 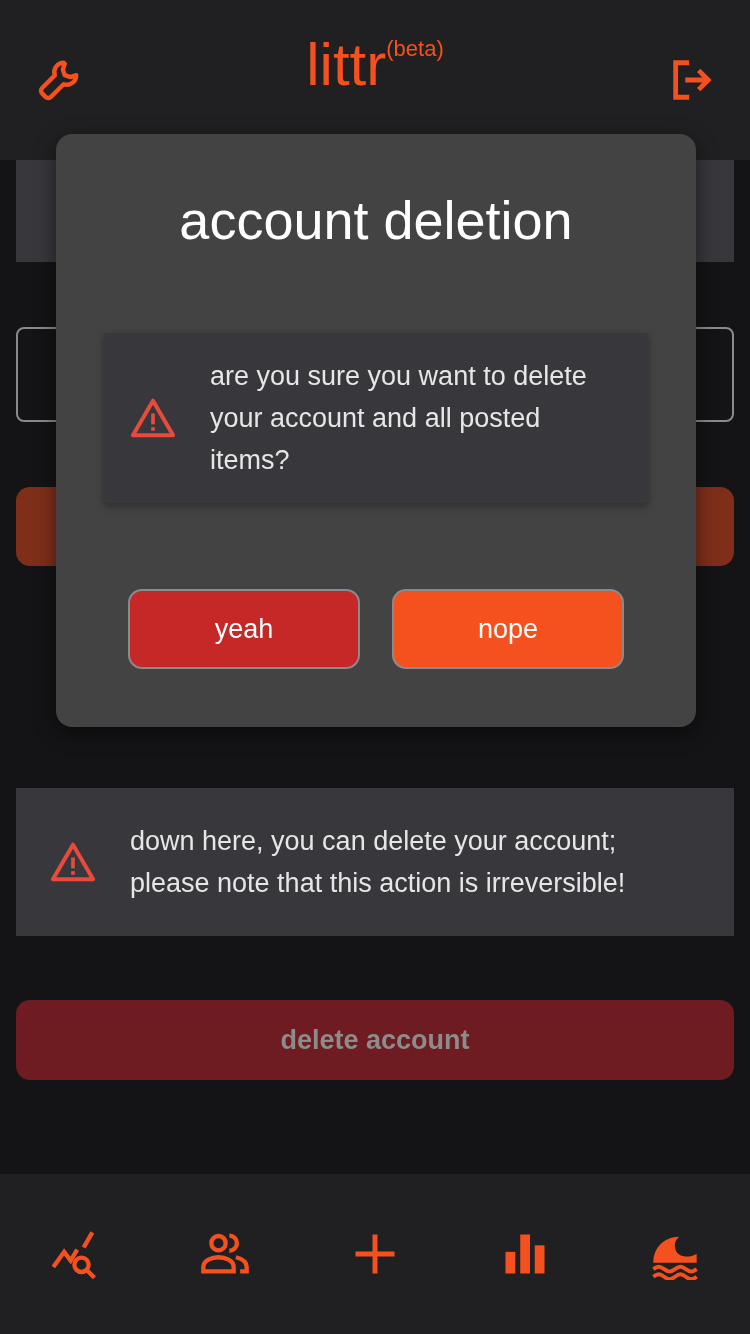 I want to click on cancel-button: nope, so click(x=508, y=629).